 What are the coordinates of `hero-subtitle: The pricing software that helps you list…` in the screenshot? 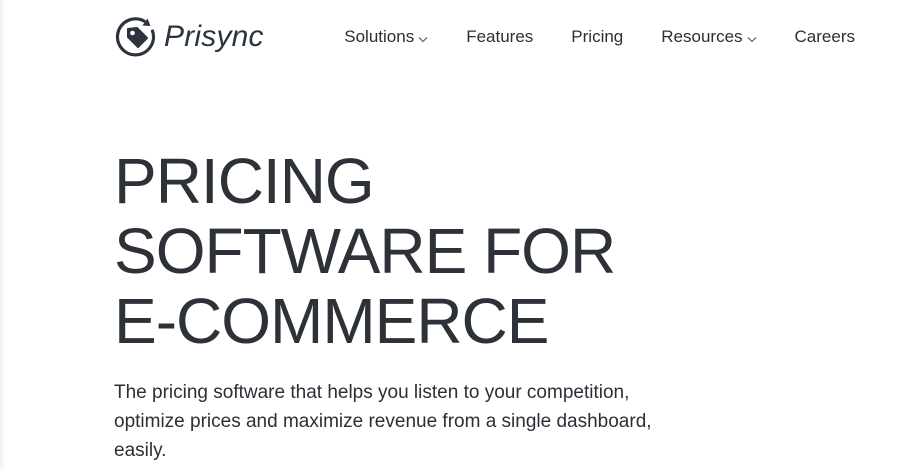 It's located at (383, 421).